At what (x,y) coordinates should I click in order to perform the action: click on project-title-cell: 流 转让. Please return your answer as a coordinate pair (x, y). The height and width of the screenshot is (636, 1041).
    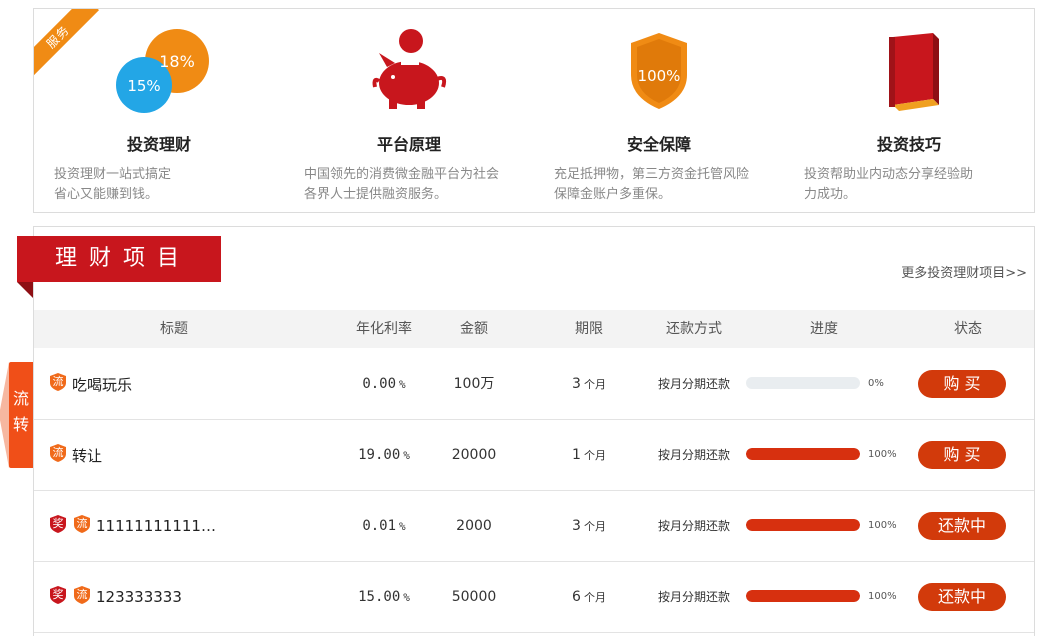
    Looking at the image, I should click on (75, 455).